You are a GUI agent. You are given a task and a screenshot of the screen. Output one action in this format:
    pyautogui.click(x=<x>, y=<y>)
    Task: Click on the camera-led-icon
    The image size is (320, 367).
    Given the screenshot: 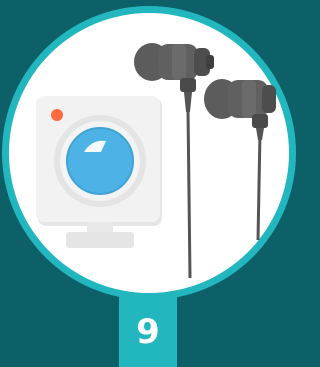 What is the action you would take?
    pyautogui.click(x=57, y=115)
    